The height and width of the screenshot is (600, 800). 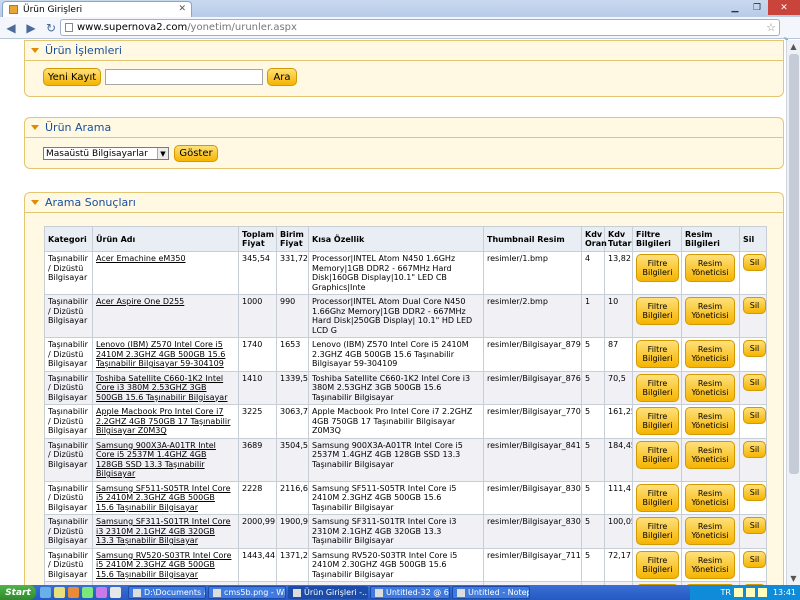 I want to click on back-icon: ◀, so click(x=11, y=28).